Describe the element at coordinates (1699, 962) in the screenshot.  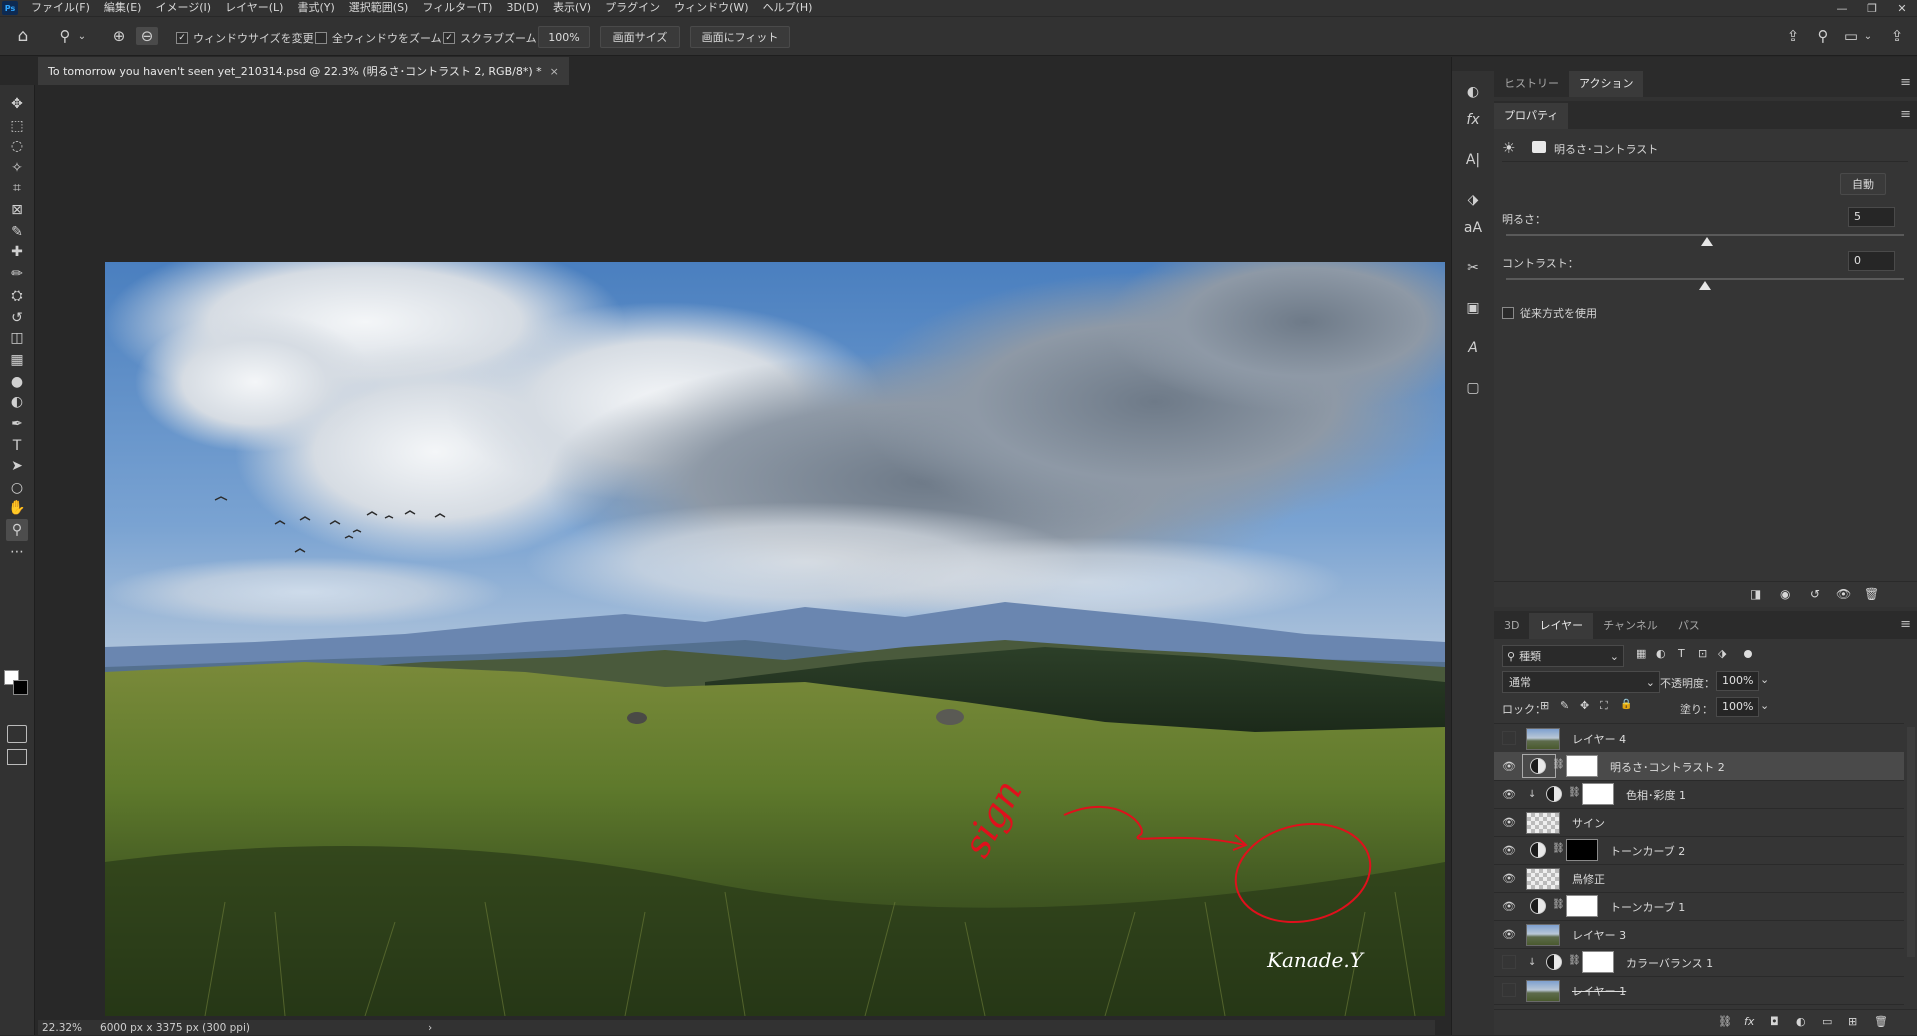
I see `layer-row: ↓ ⛓ カラーバランス 1` at that location.